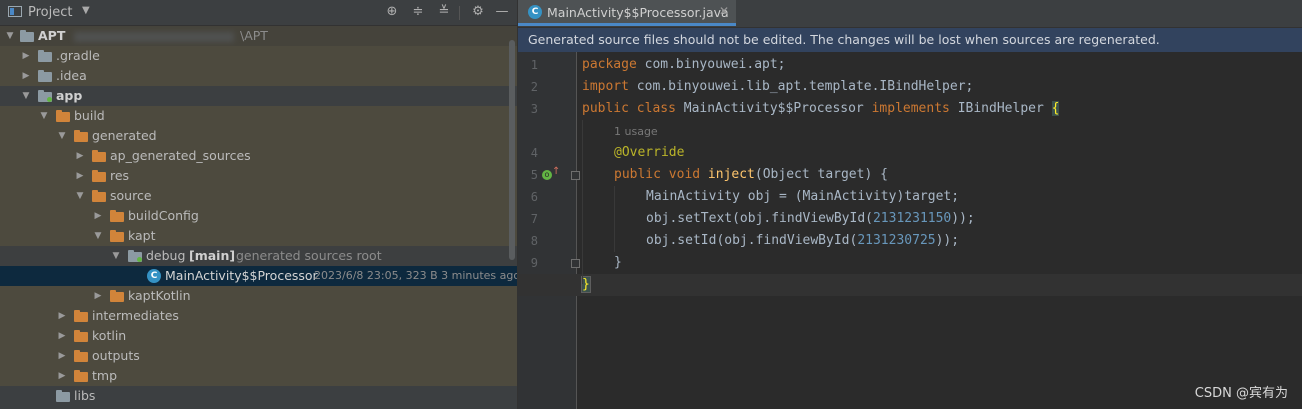 The image size is (1302, 409). What do you see at coordinates (724, 11) in the screenshot?
I see `close-icon: ✕` at bounding box center [724, 11].